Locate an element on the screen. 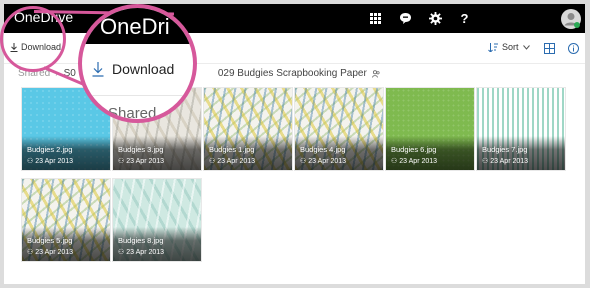 The image size is (590, 288). file-name: Budgies 4.jpg is located at coordinates (323, 149).